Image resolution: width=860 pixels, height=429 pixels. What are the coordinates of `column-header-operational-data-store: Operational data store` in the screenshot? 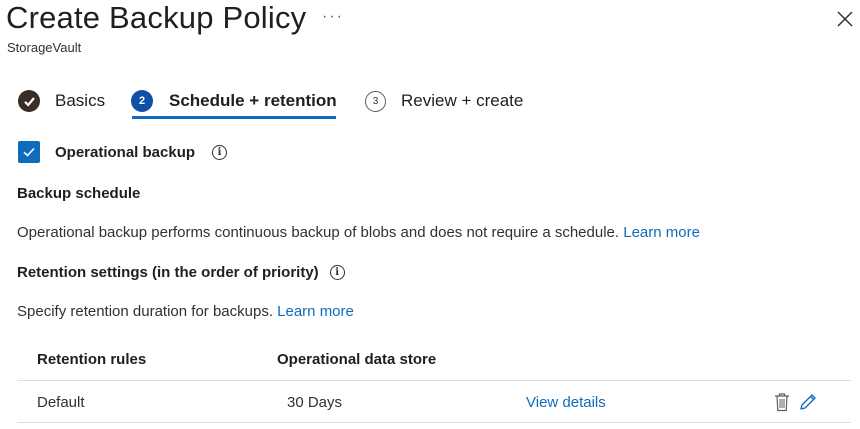 It's located at (357, 359).